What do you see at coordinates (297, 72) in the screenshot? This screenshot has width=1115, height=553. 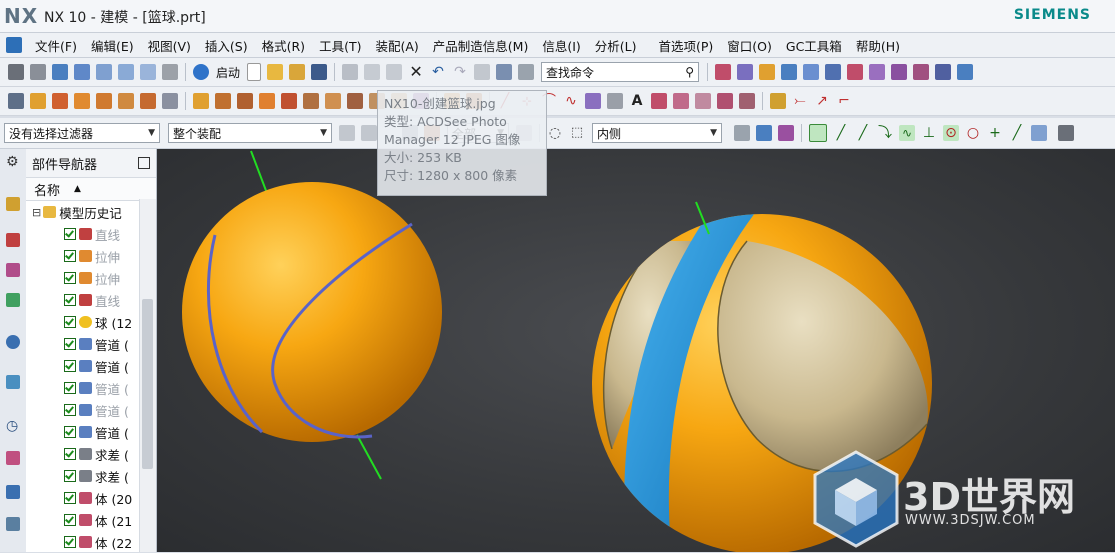 I see `recent-icon` at bounding box center [297, 72].